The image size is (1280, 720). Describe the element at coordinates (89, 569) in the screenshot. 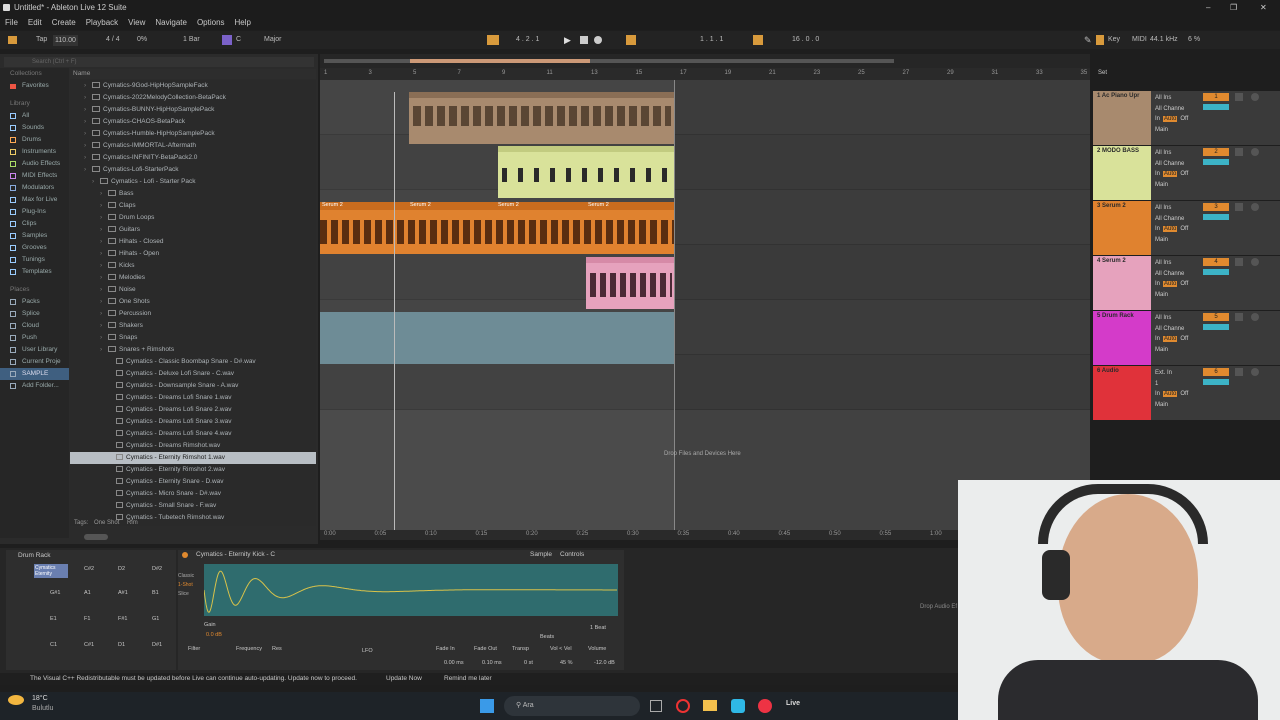

I see `drum-pad: C#2` at that location.